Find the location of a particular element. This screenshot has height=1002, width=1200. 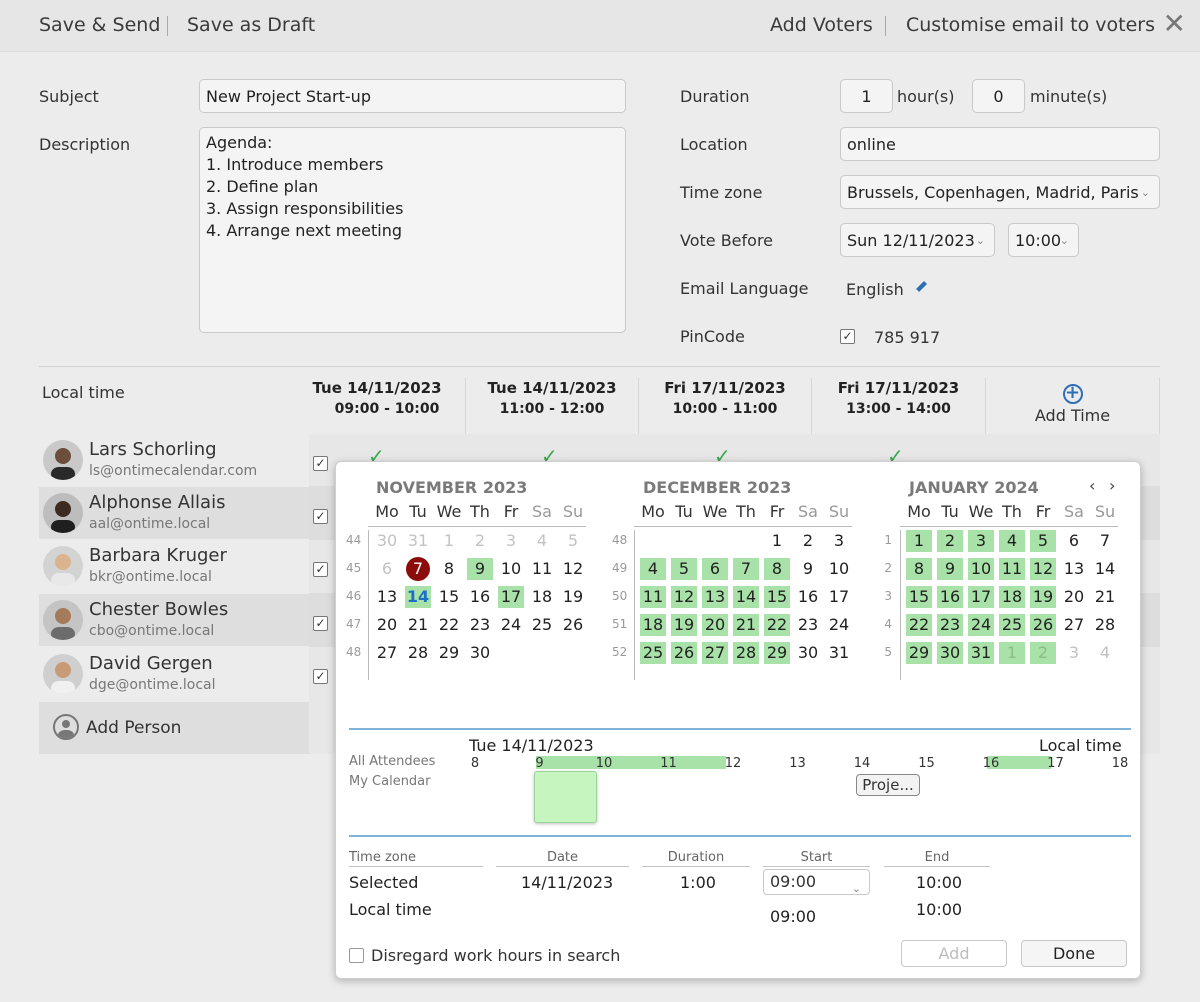

disregard-work-hours-checkbox is located at coordinates (356, 955).